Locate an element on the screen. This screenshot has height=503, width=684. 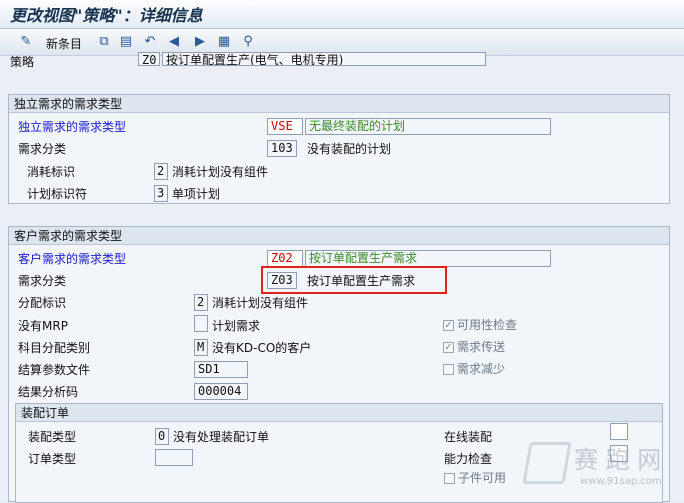
results-analysis-key-field: 000004 is located at coordinates (221, 391).